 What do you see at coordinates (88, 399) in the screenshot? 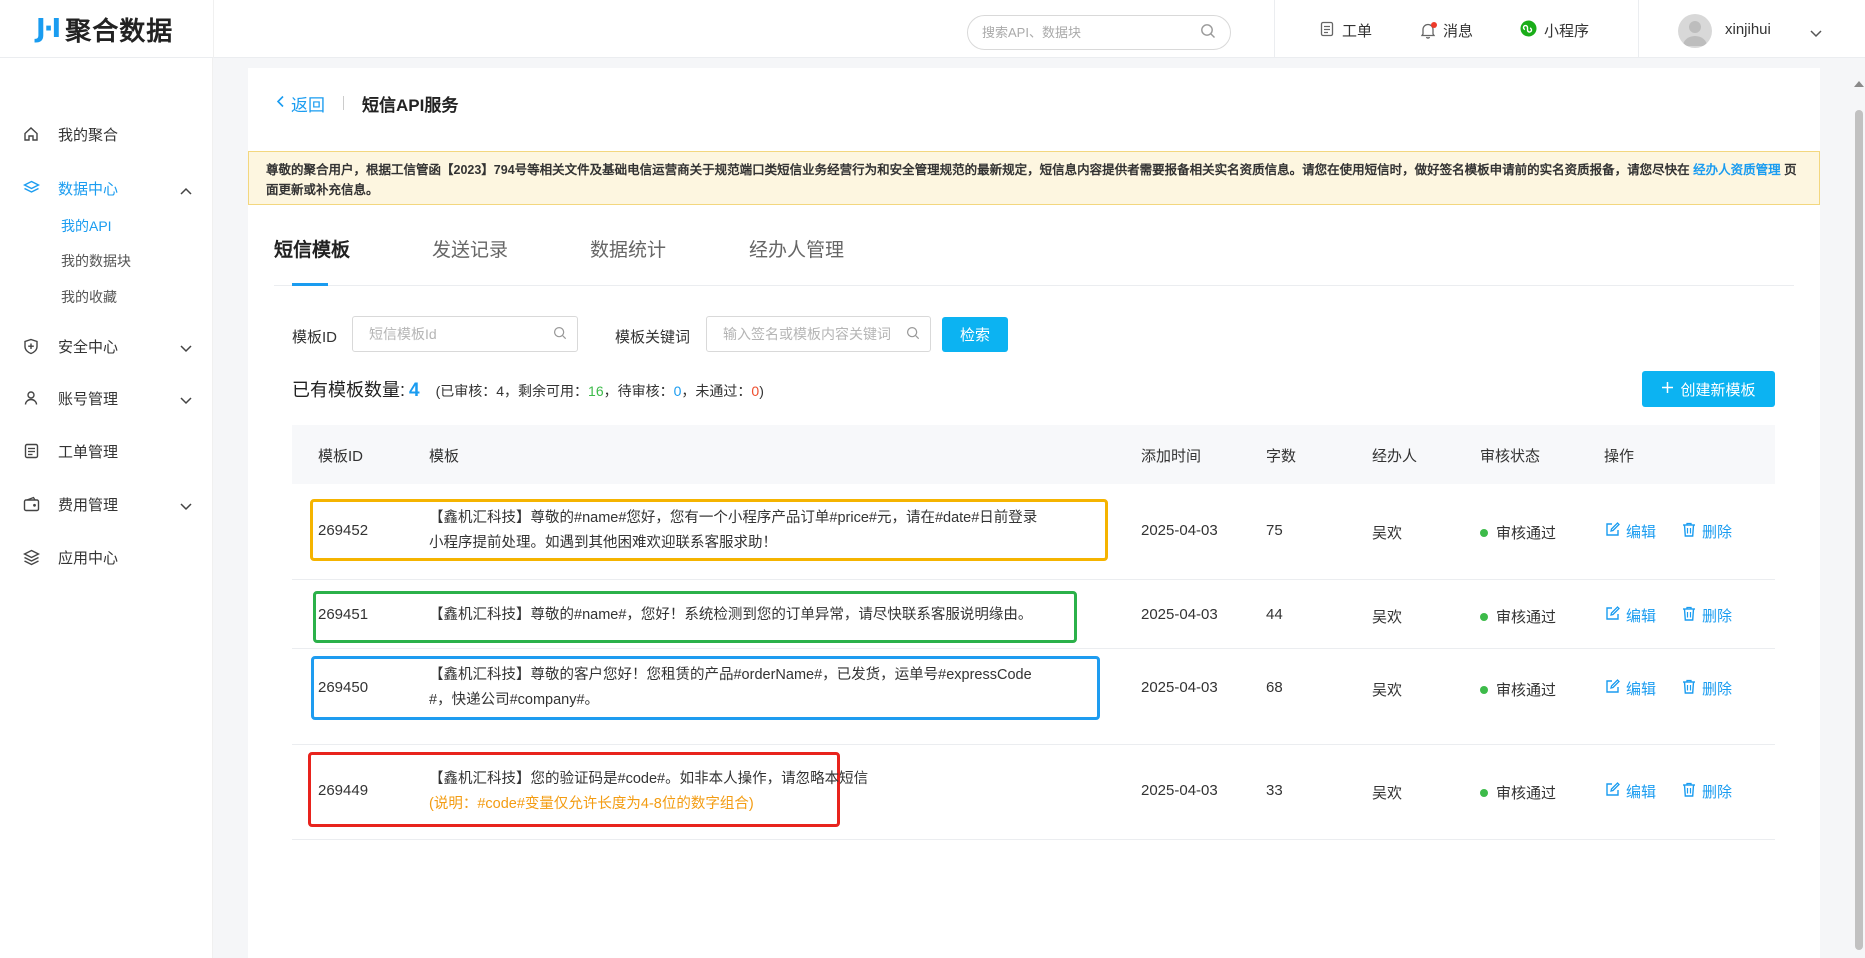
I see `sidebar-item-label: 账号管理` at bounding box center [88, 399].